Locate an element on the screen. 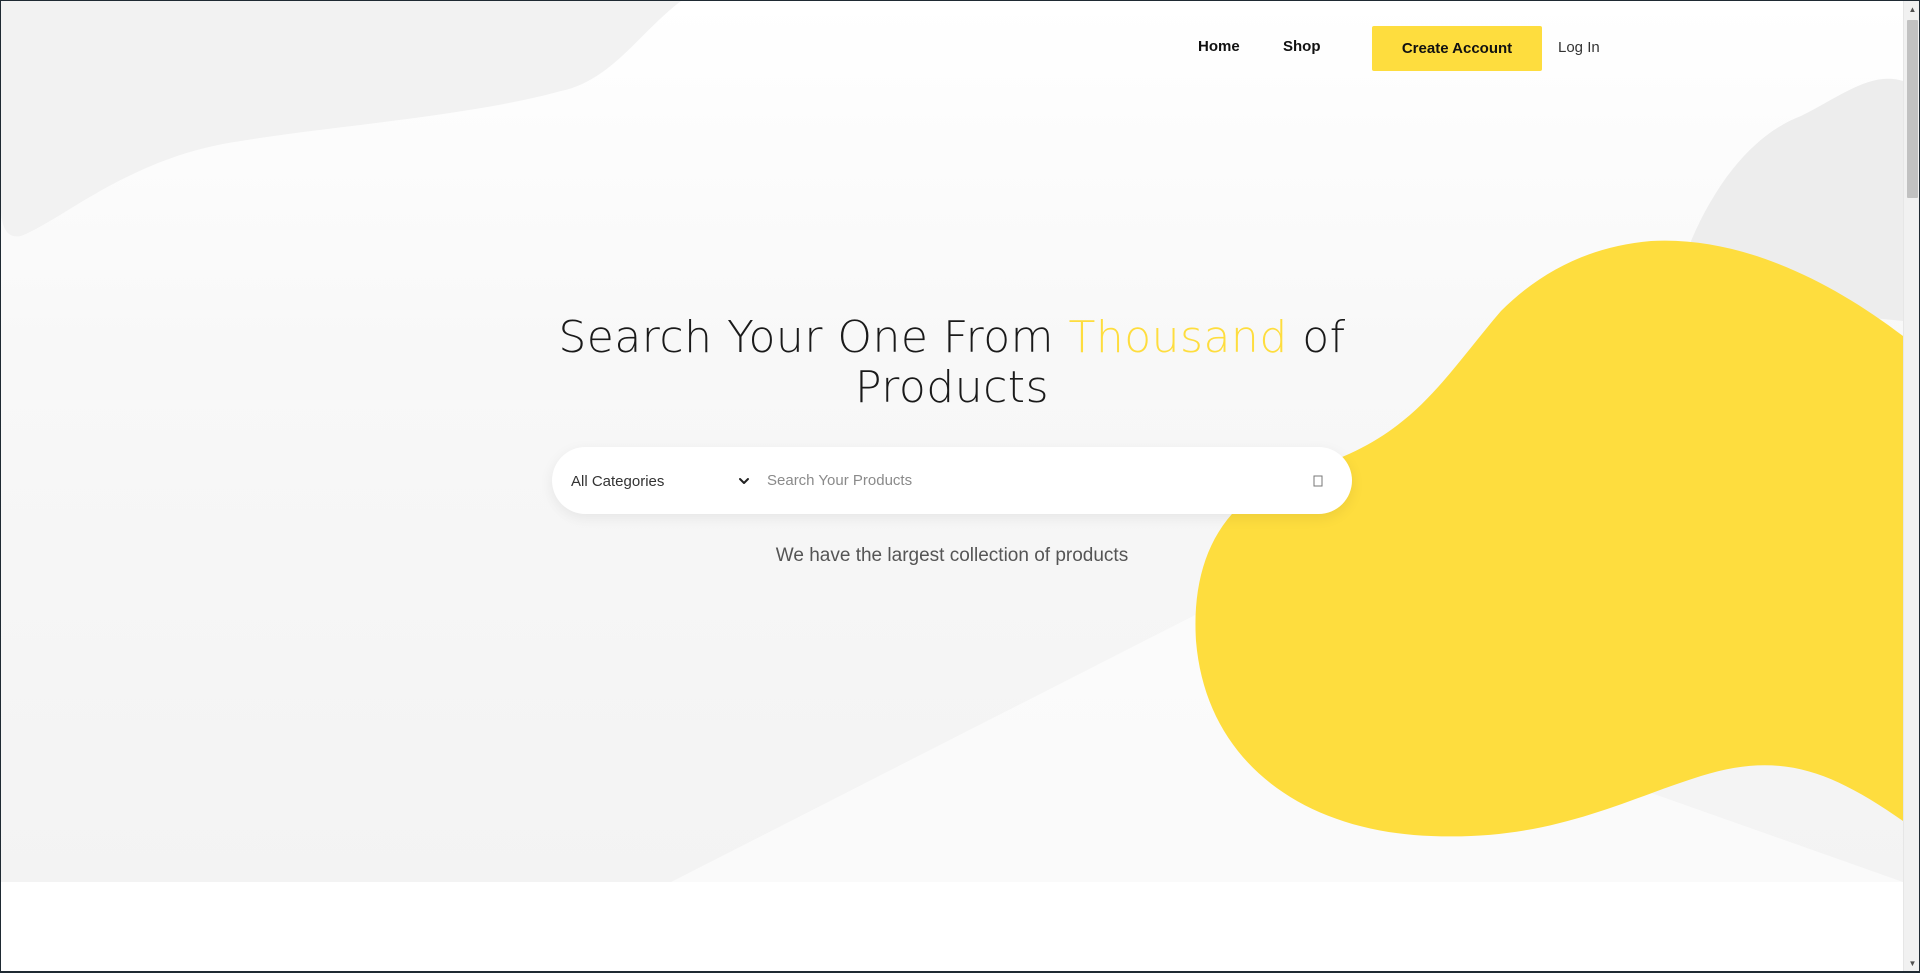 The image size is (1920, 973). category-select-value: All Categories is located at coordinates (618, 481).